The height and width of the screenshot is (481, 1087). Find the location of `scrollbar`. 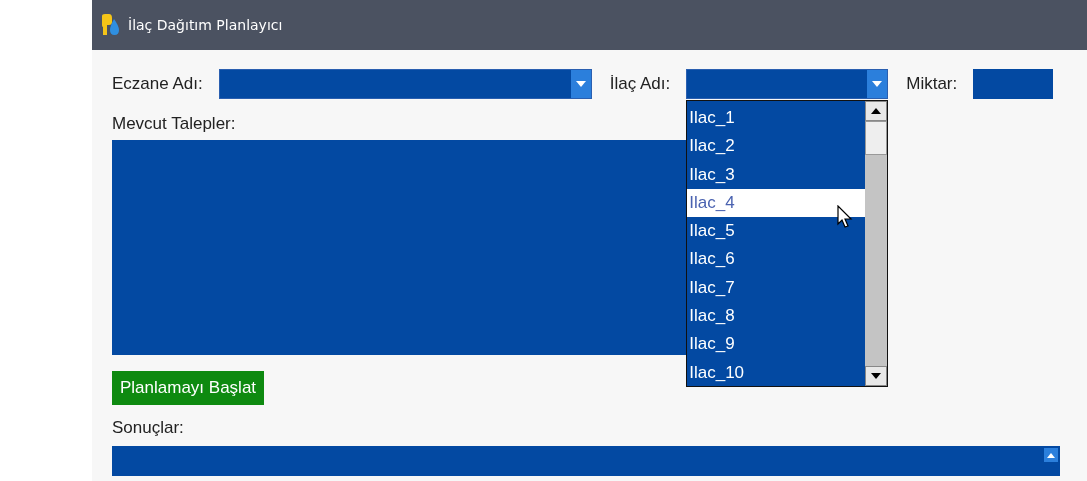

scrollbar is located at coordinates (876, 243).